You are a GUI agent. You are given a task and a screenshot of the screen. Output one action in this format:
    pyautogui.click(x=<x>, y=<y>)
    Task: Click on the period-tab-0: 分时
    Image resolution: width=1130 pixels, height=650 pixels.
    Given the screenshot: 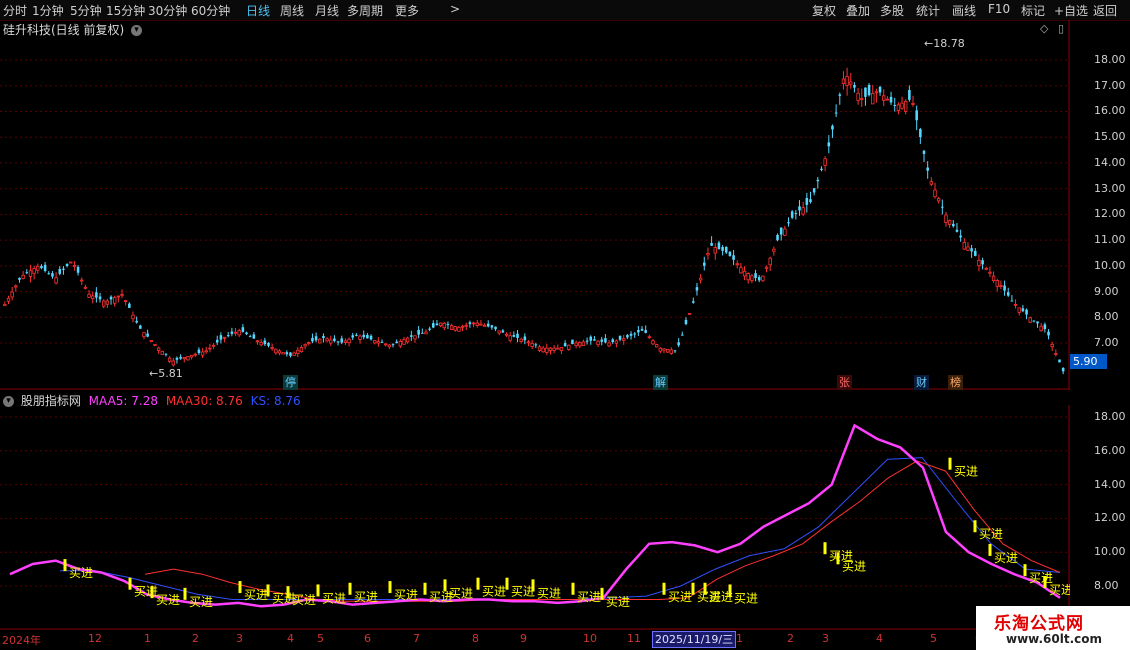 What is the action you would take?
    pyautogui.click(x=15, y=10)
    